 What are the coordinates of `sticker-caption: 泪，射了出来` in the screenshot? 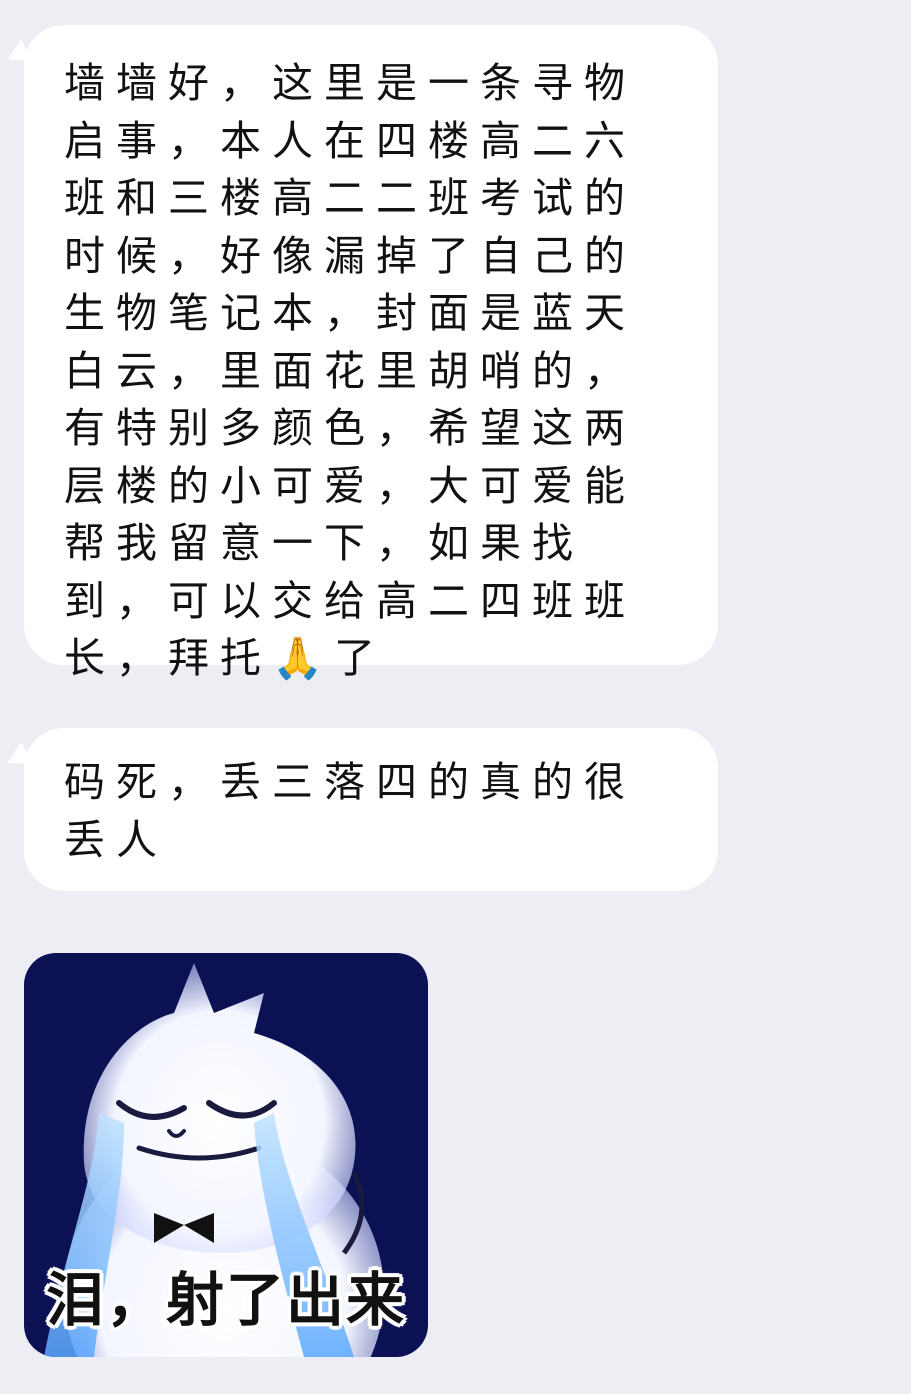 It's located at (225, 1300).